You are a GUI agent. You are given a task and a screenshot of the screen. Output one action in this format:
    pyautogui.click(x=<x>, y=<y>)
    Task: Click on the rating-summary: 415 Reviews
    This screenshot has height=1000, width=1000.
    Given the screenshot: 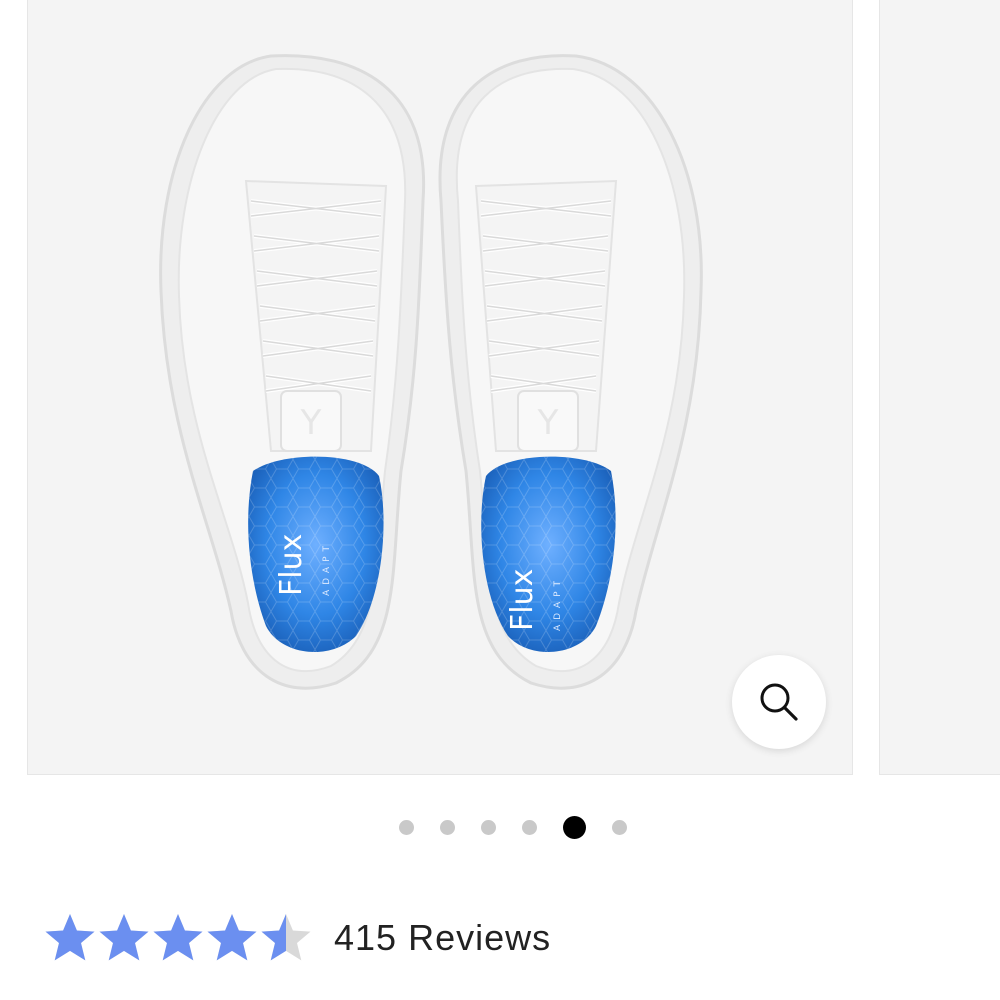 What is the action you would take?
    pyautogui.click(x=297, y=938)
    